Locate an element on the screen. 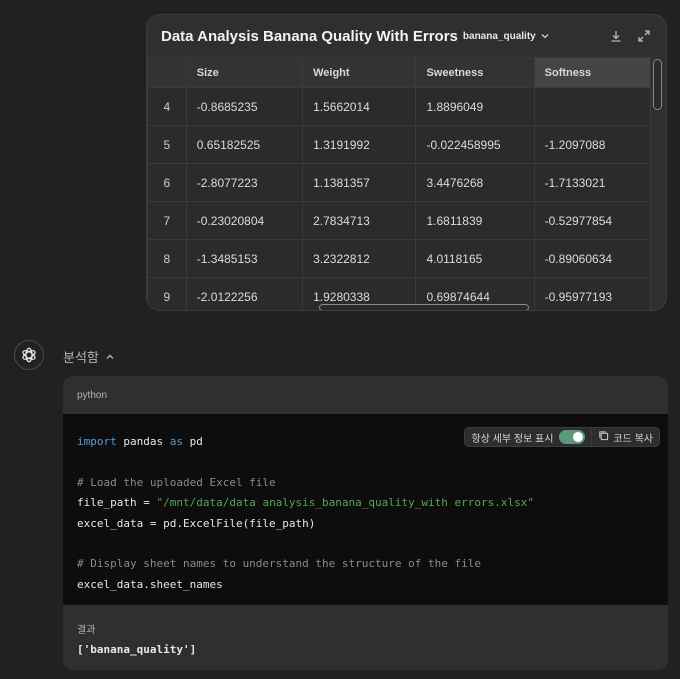  code-comment: # Load the uploaded Excel file is located at coordinates (176, 482).